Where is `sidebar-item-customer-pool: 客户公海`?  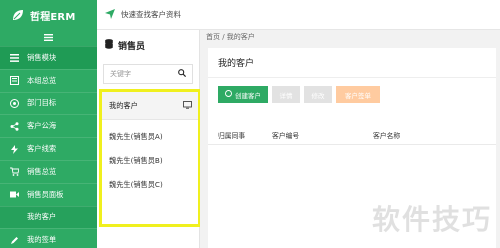
sidebar-item-customer-pool: 客户公海 is located at coordinates (48, 125).